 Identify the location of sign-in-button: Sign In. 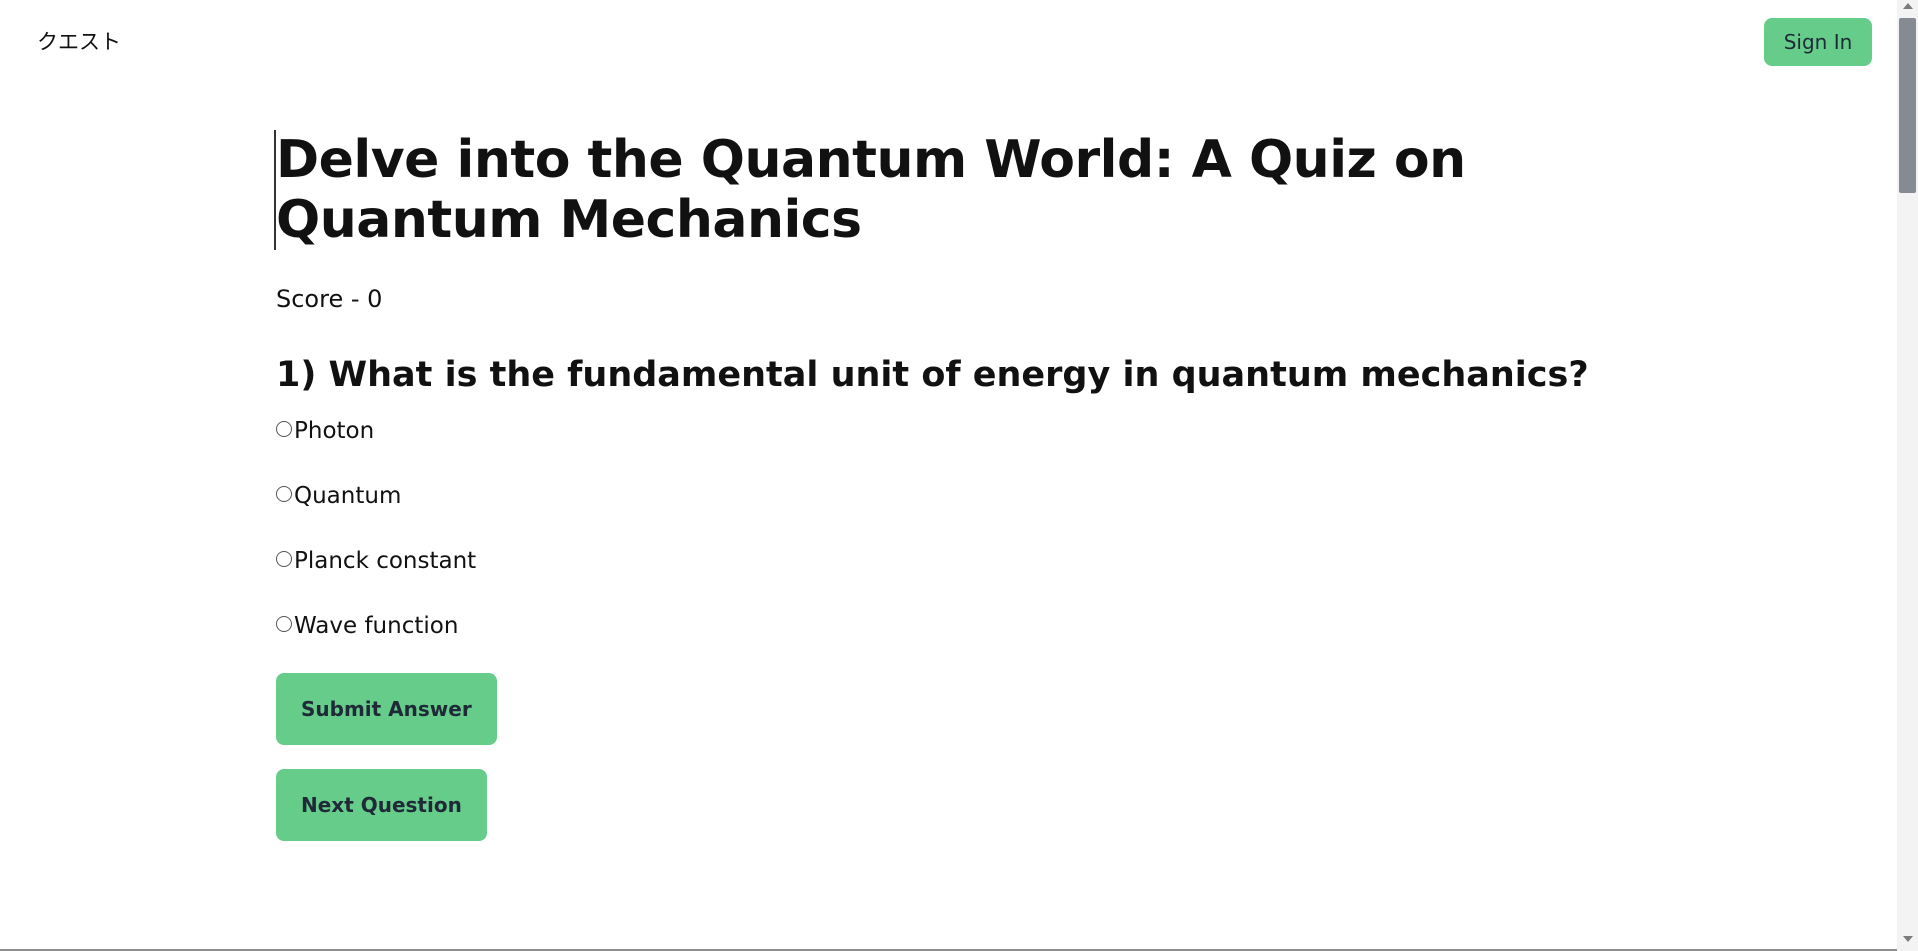
(1818, 42).